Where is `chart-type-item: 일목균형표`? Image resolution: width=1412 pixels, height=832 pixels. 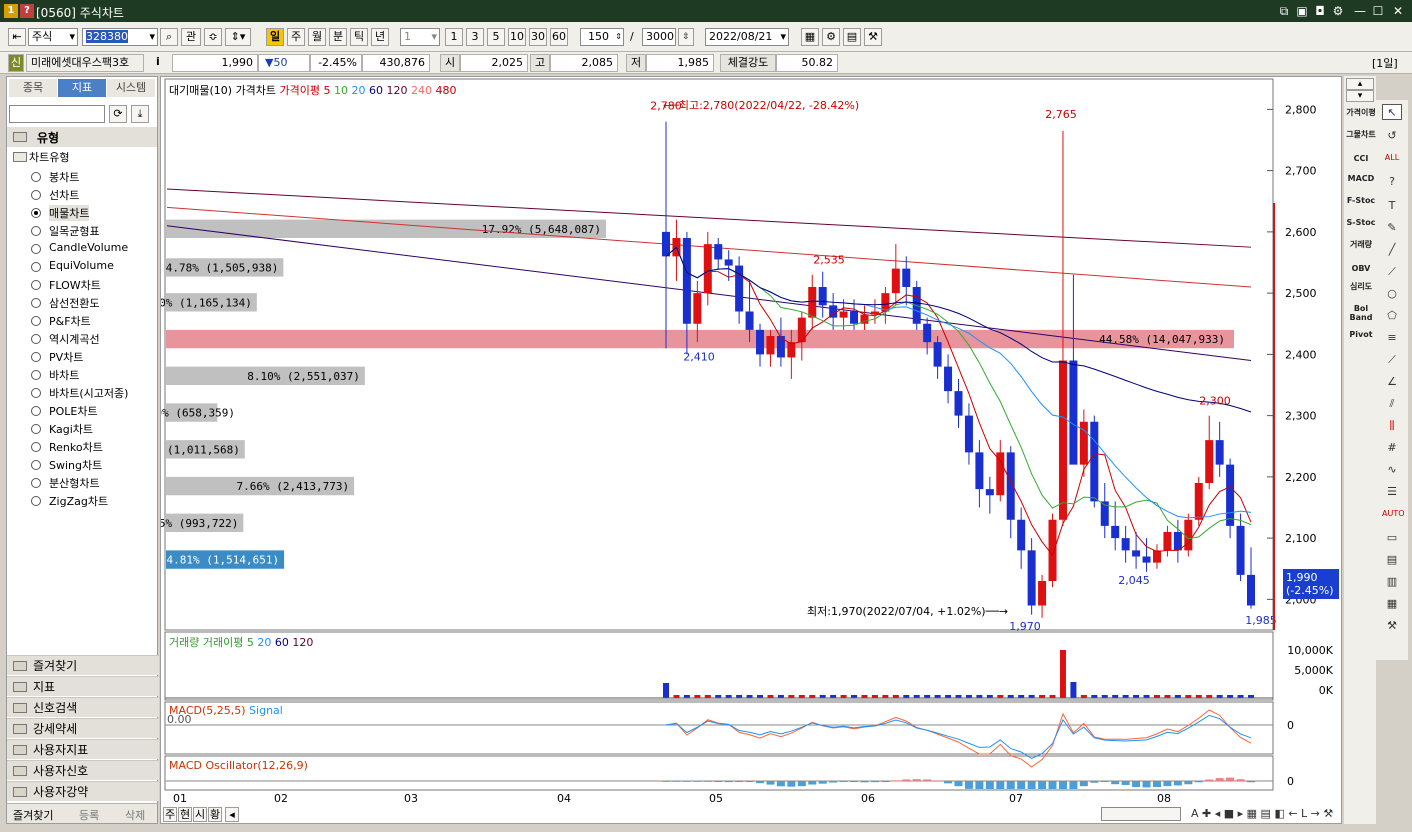
chart-type-item: 일목균형표 is located at coordinates (74, 231).